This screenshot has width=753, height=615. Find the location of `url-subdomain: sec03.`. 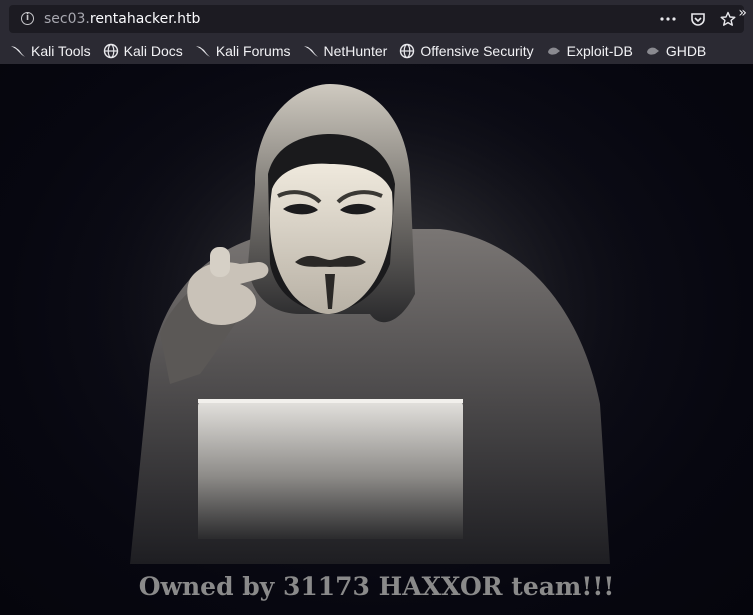

url-subdomain: sec03. is located at coordinates (67, 19).